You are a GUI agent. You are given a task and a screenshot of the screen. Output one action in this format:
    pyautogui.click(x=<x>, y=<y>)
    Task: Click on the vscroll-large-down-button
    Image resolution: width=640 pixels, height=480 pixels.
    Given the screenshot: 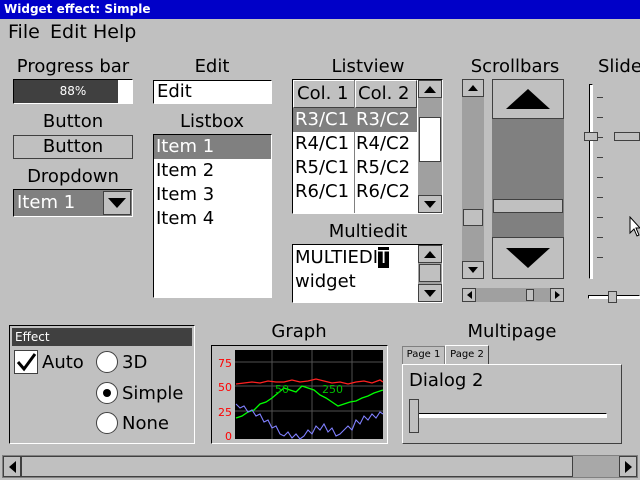 What is the action you would take?
    pyautogui.click(x=528, y=258)
    